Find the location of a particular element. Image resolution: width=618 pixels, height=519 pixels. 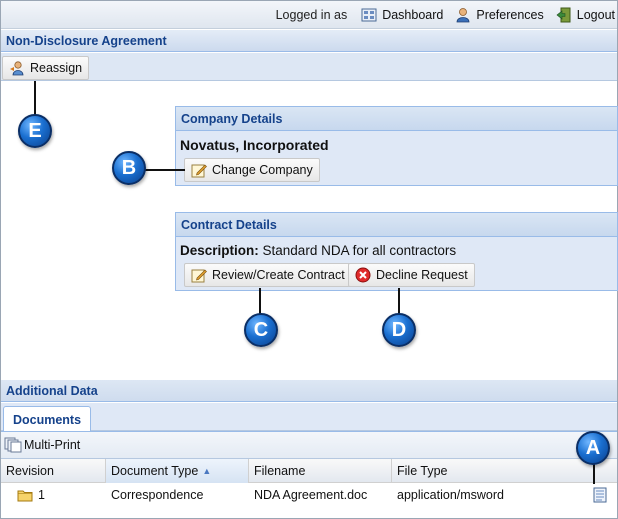

cell-document-type: Correspondence is located at coordinates (157, 495).